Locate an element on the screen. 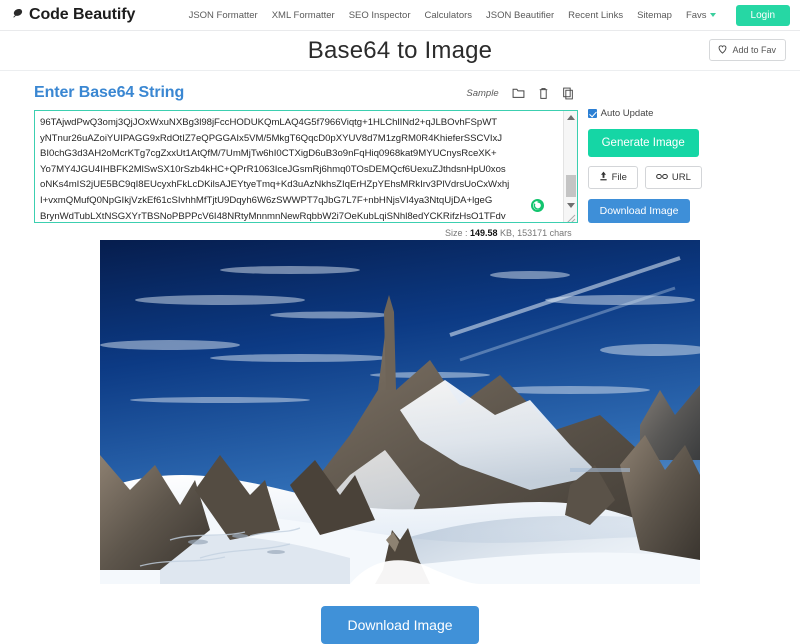 This screenshot has width=800, height=644. nav-calculators: Calculators is located at coordinates (449, 15).